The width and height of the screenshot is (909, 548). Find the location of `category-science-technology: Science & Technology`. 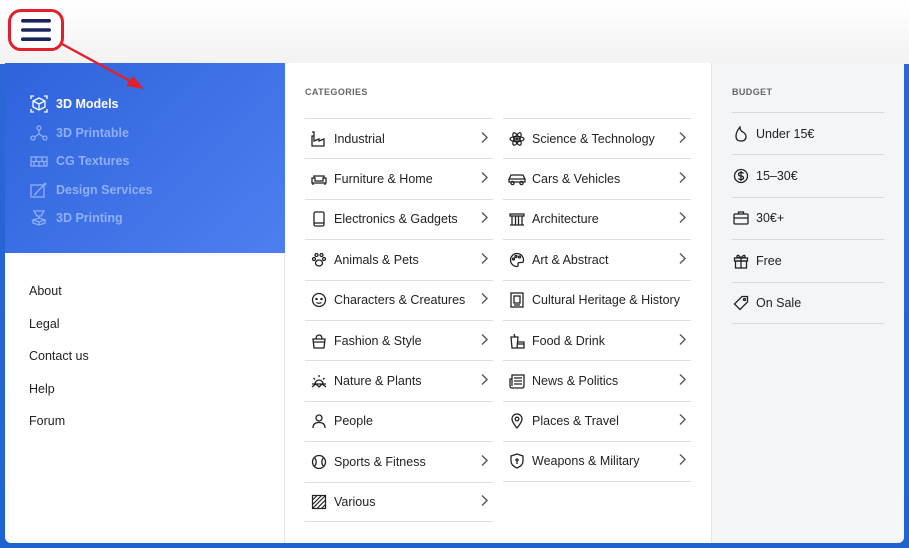

category-science-technology: Science & Technology is located at coordinates (597, 138).